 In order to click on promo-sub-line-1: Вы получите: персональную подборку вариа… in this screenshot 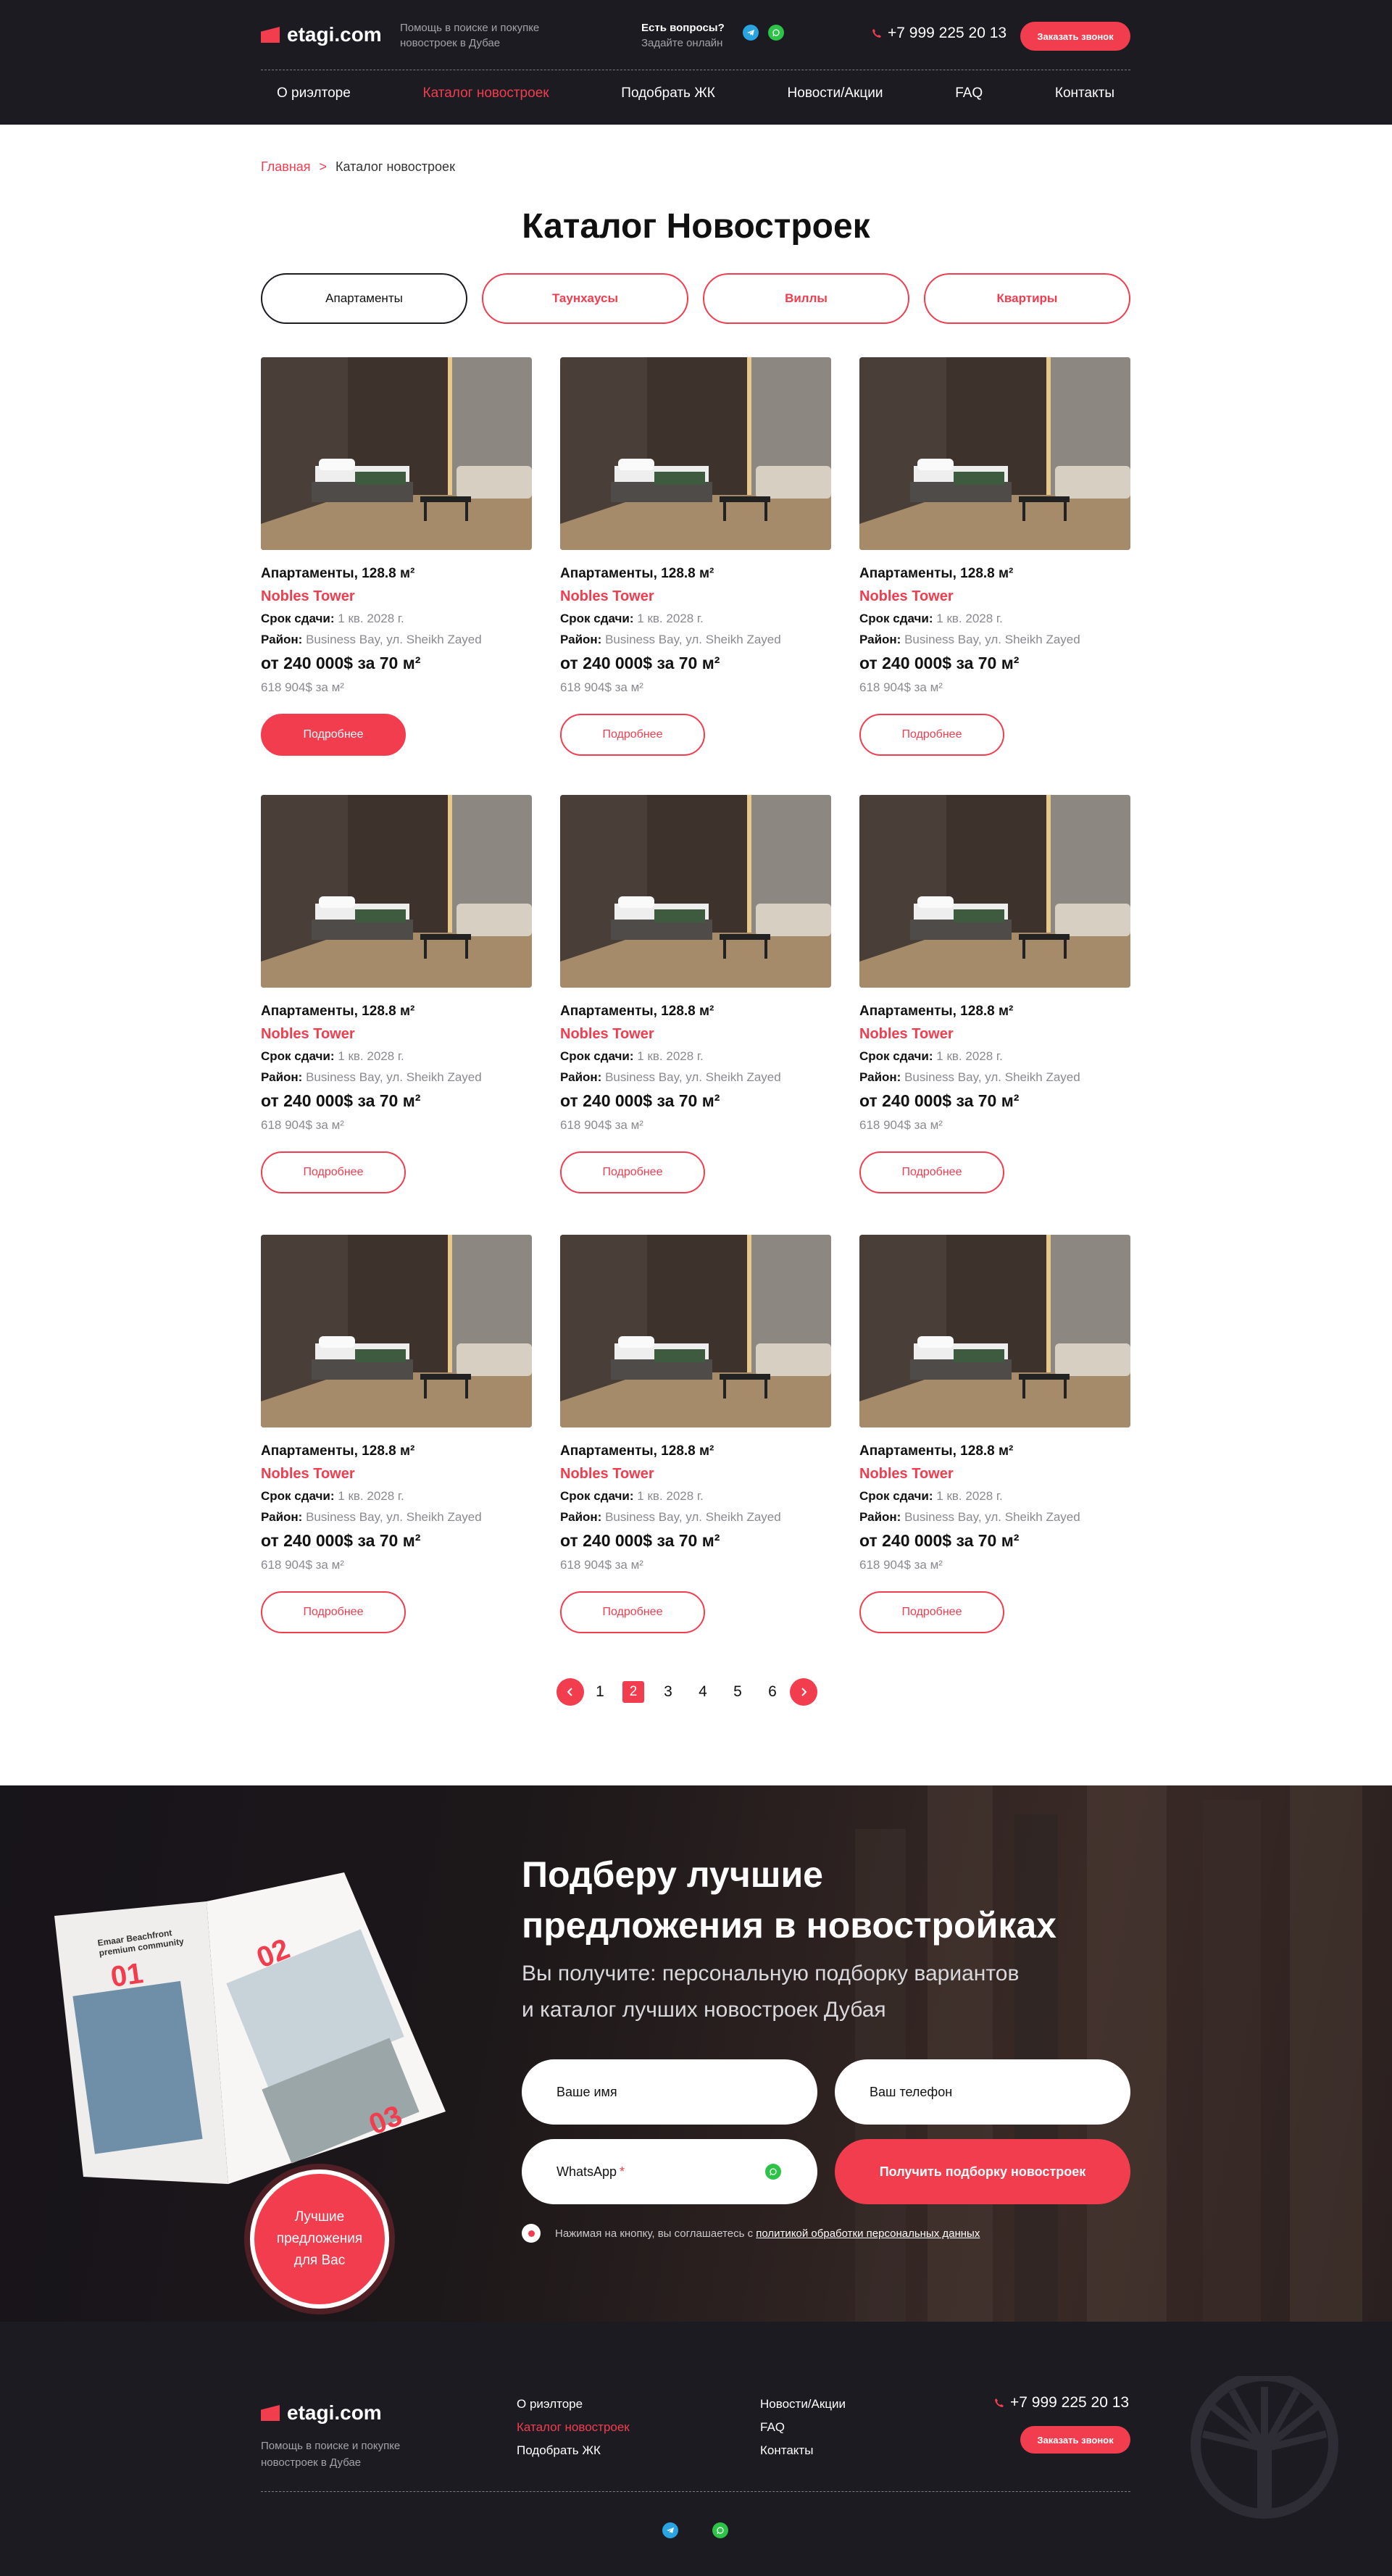, I will do `click(771, 1973)`.